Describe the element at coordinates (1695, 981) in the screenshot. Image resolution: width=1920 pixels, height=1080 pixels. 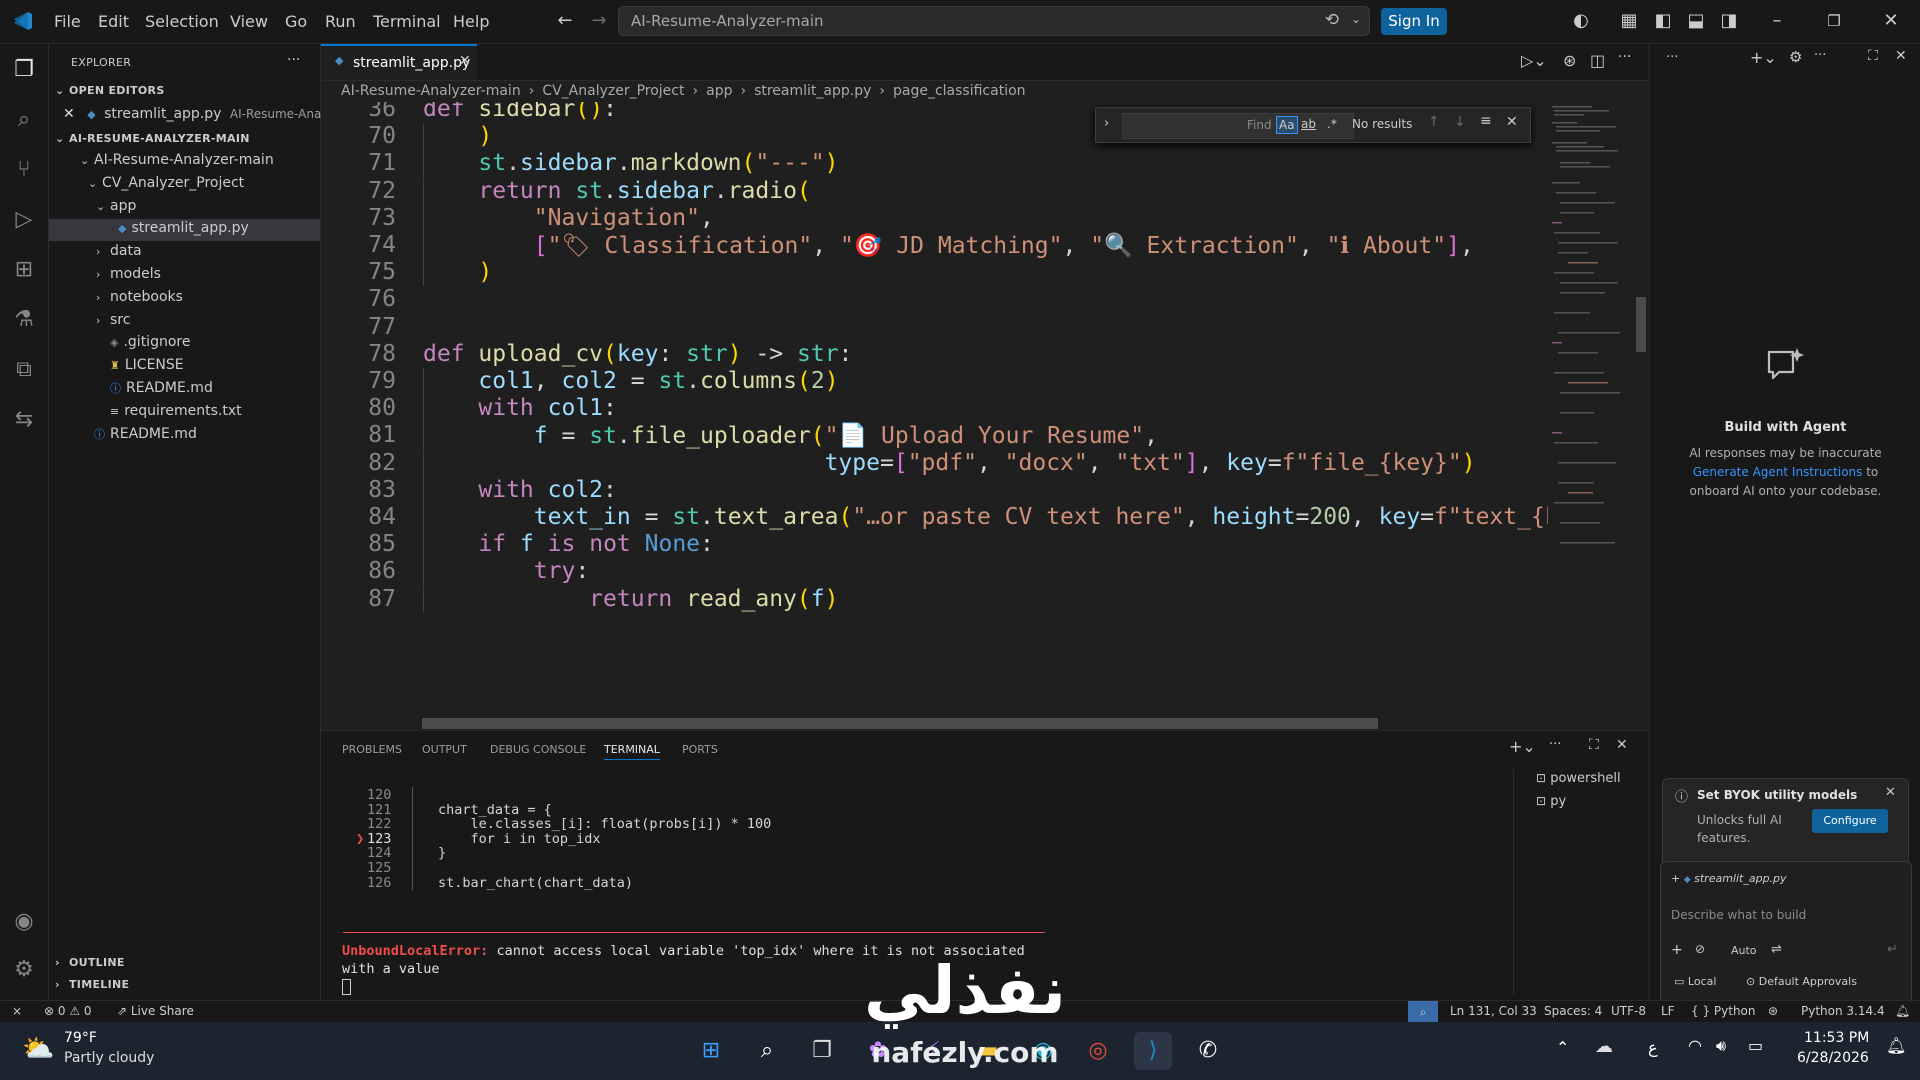
I see `local-toggle: ▭ Local` at that location.